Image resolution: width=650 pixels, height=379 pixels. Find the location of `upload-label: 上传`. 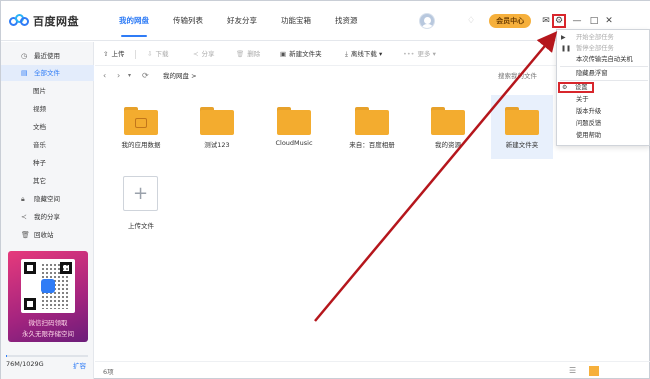

upload-label: 上传 is located at coordinates (118, 54).